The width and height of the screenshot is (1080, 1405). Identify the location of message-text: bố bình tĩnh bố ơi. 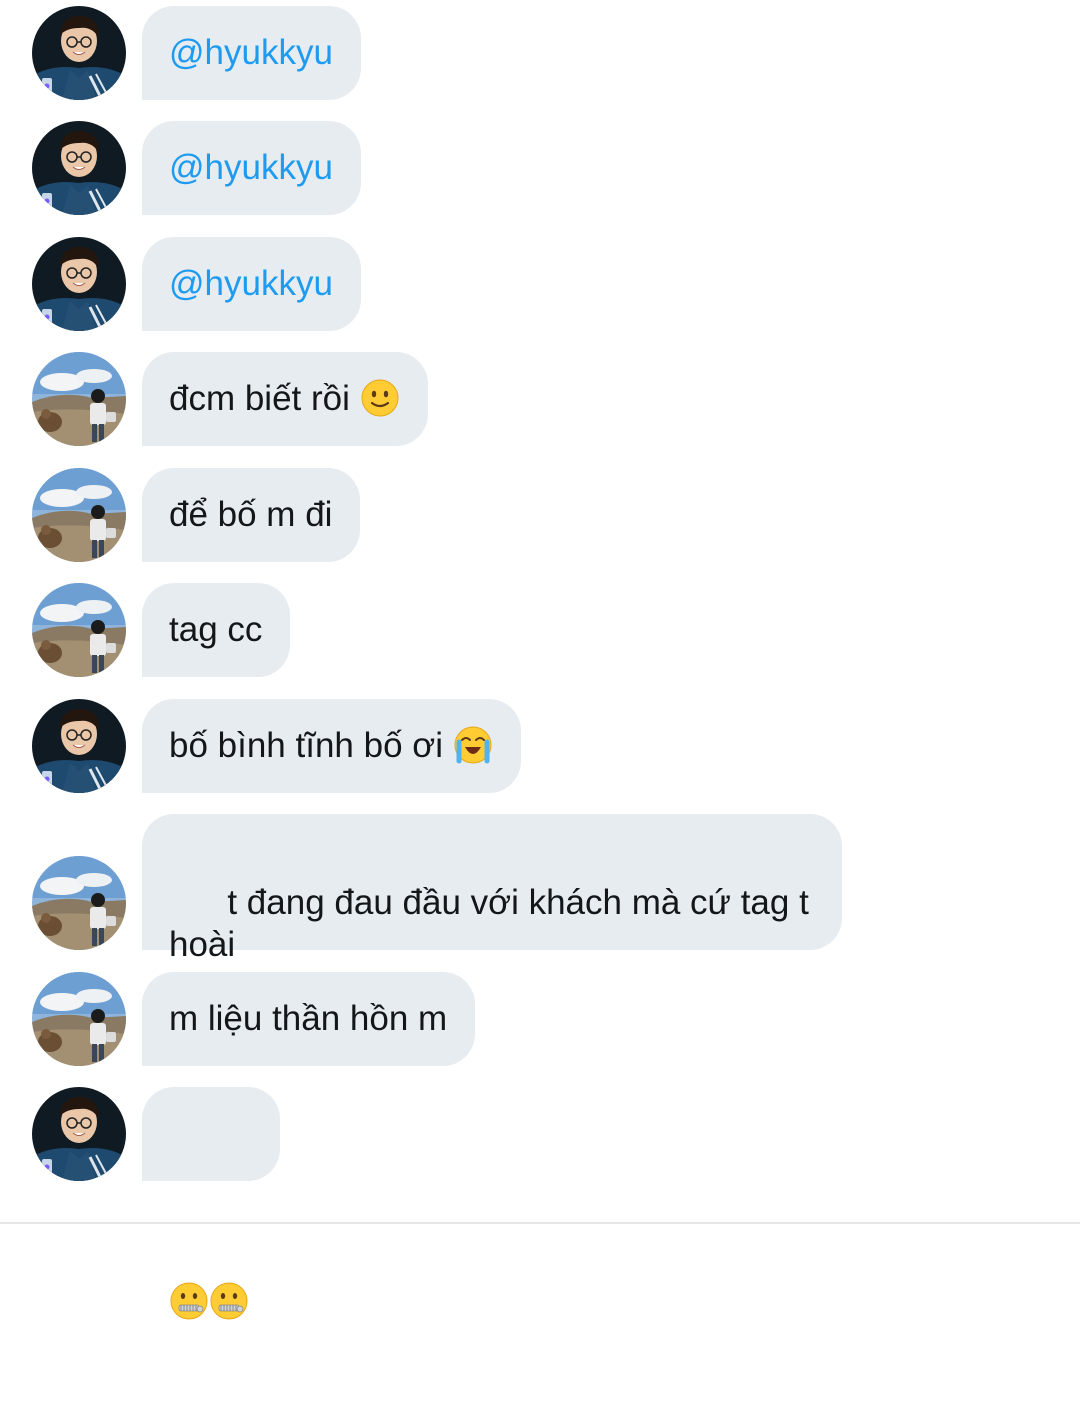
(306, 745).